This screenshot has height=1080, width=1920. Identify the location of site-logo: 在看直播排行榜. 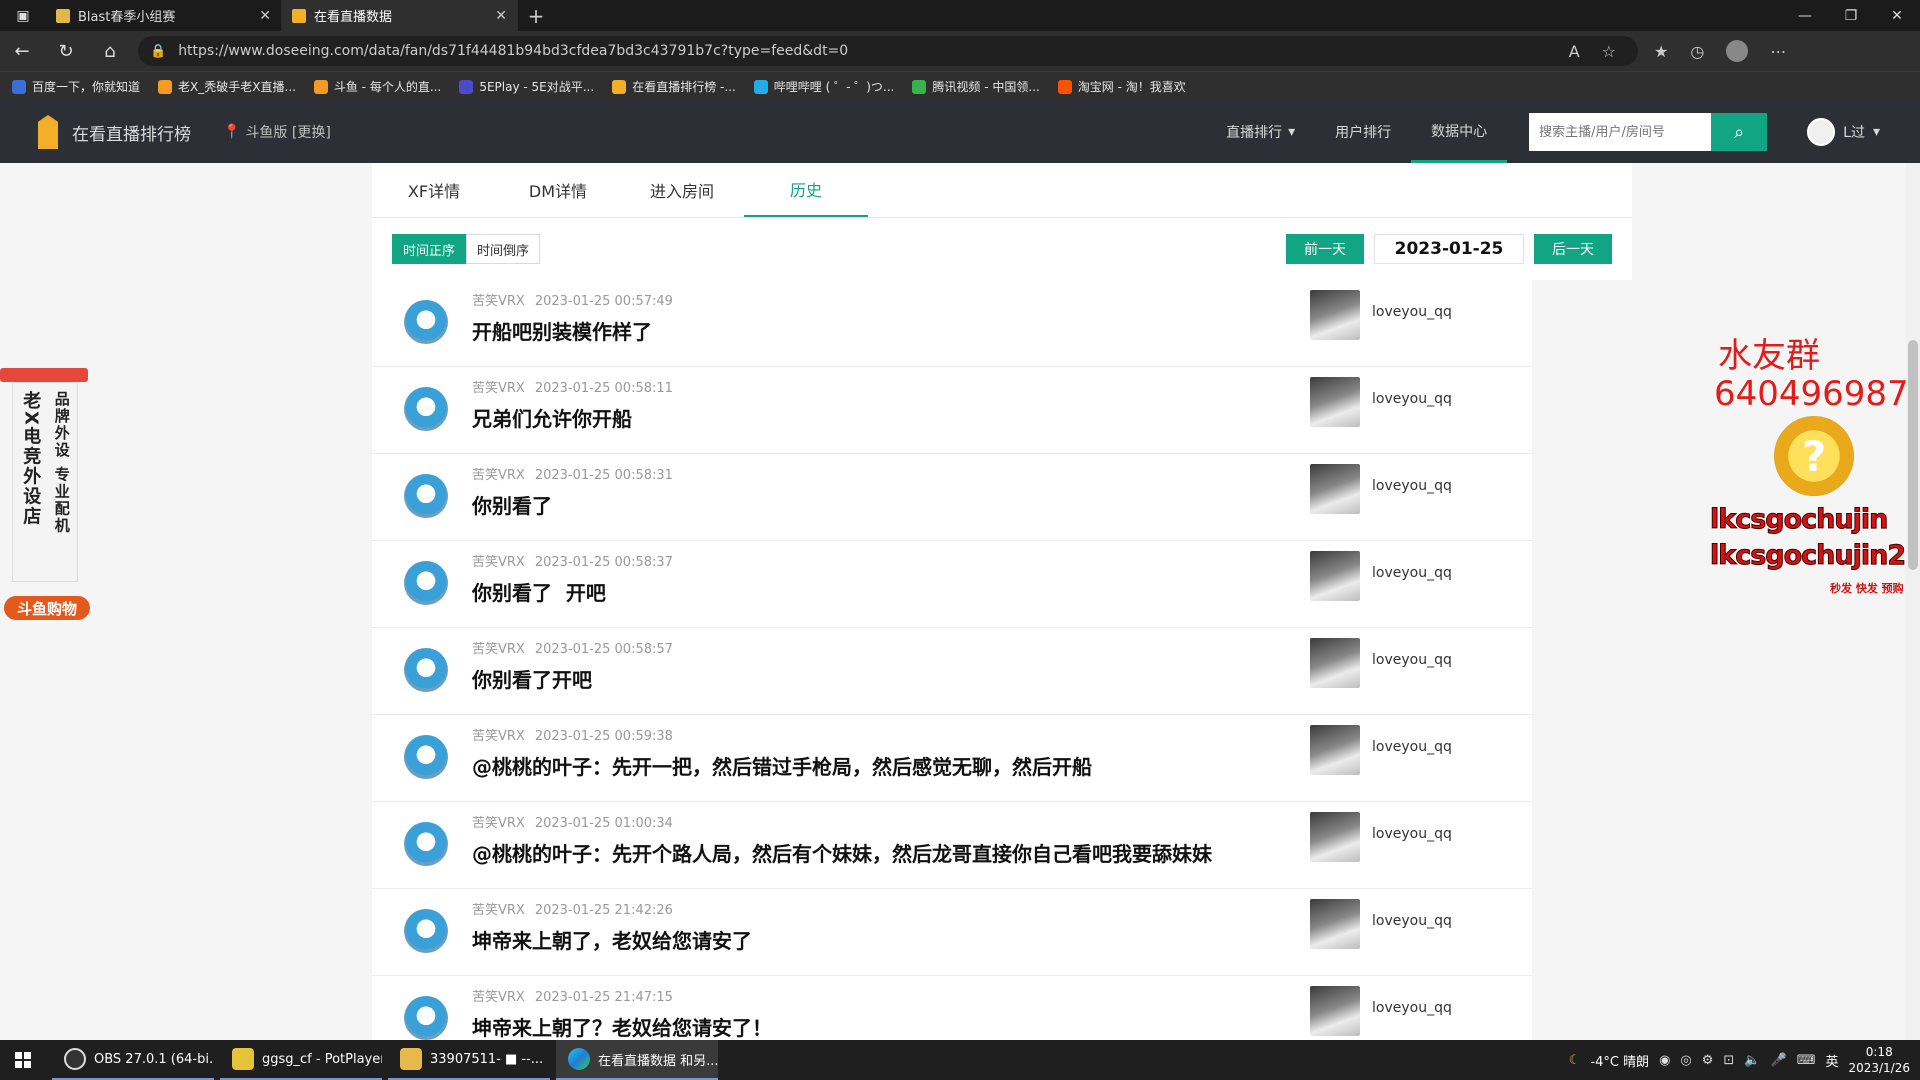
(114, 132).